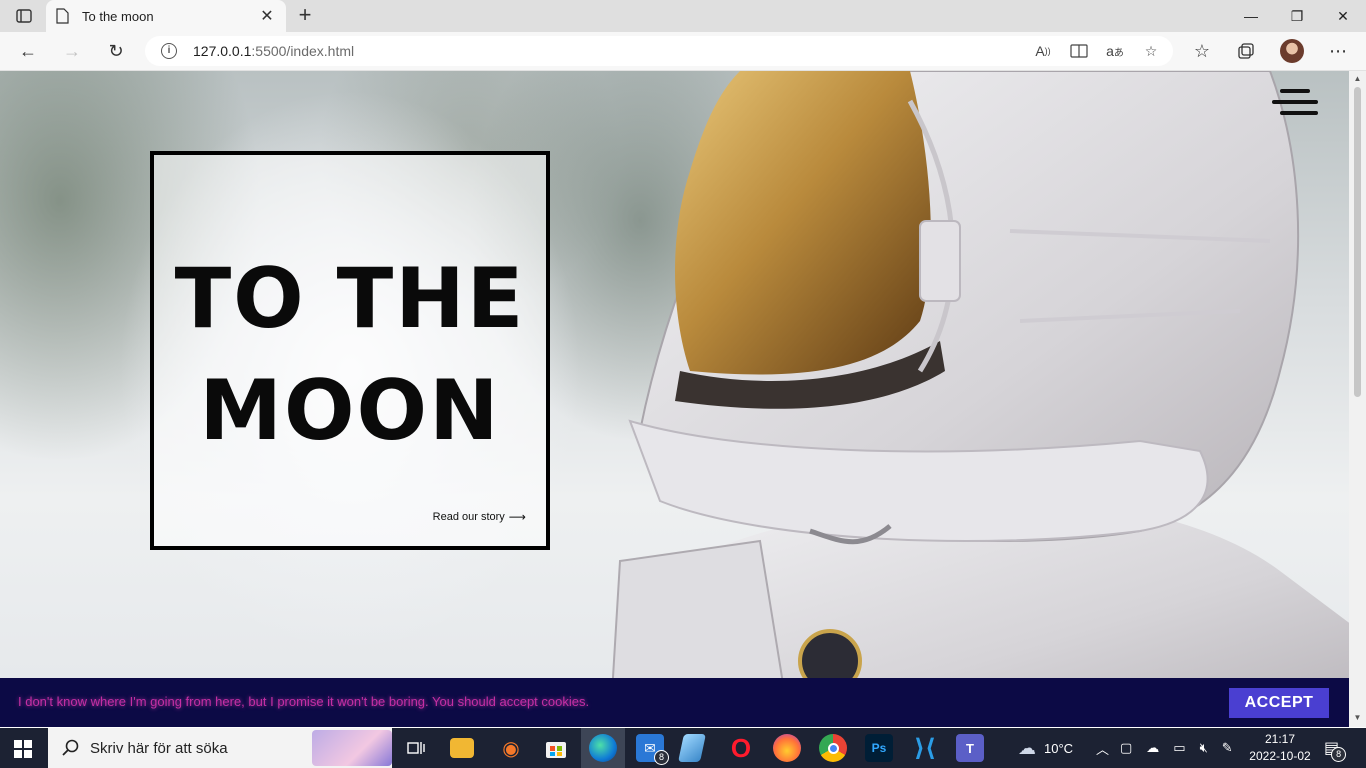 The image size is (1366, 768). What do you see at coordinates (23, 749) in the screenshot?
I see `windows-start-icon` at bounding box center [23, 749].